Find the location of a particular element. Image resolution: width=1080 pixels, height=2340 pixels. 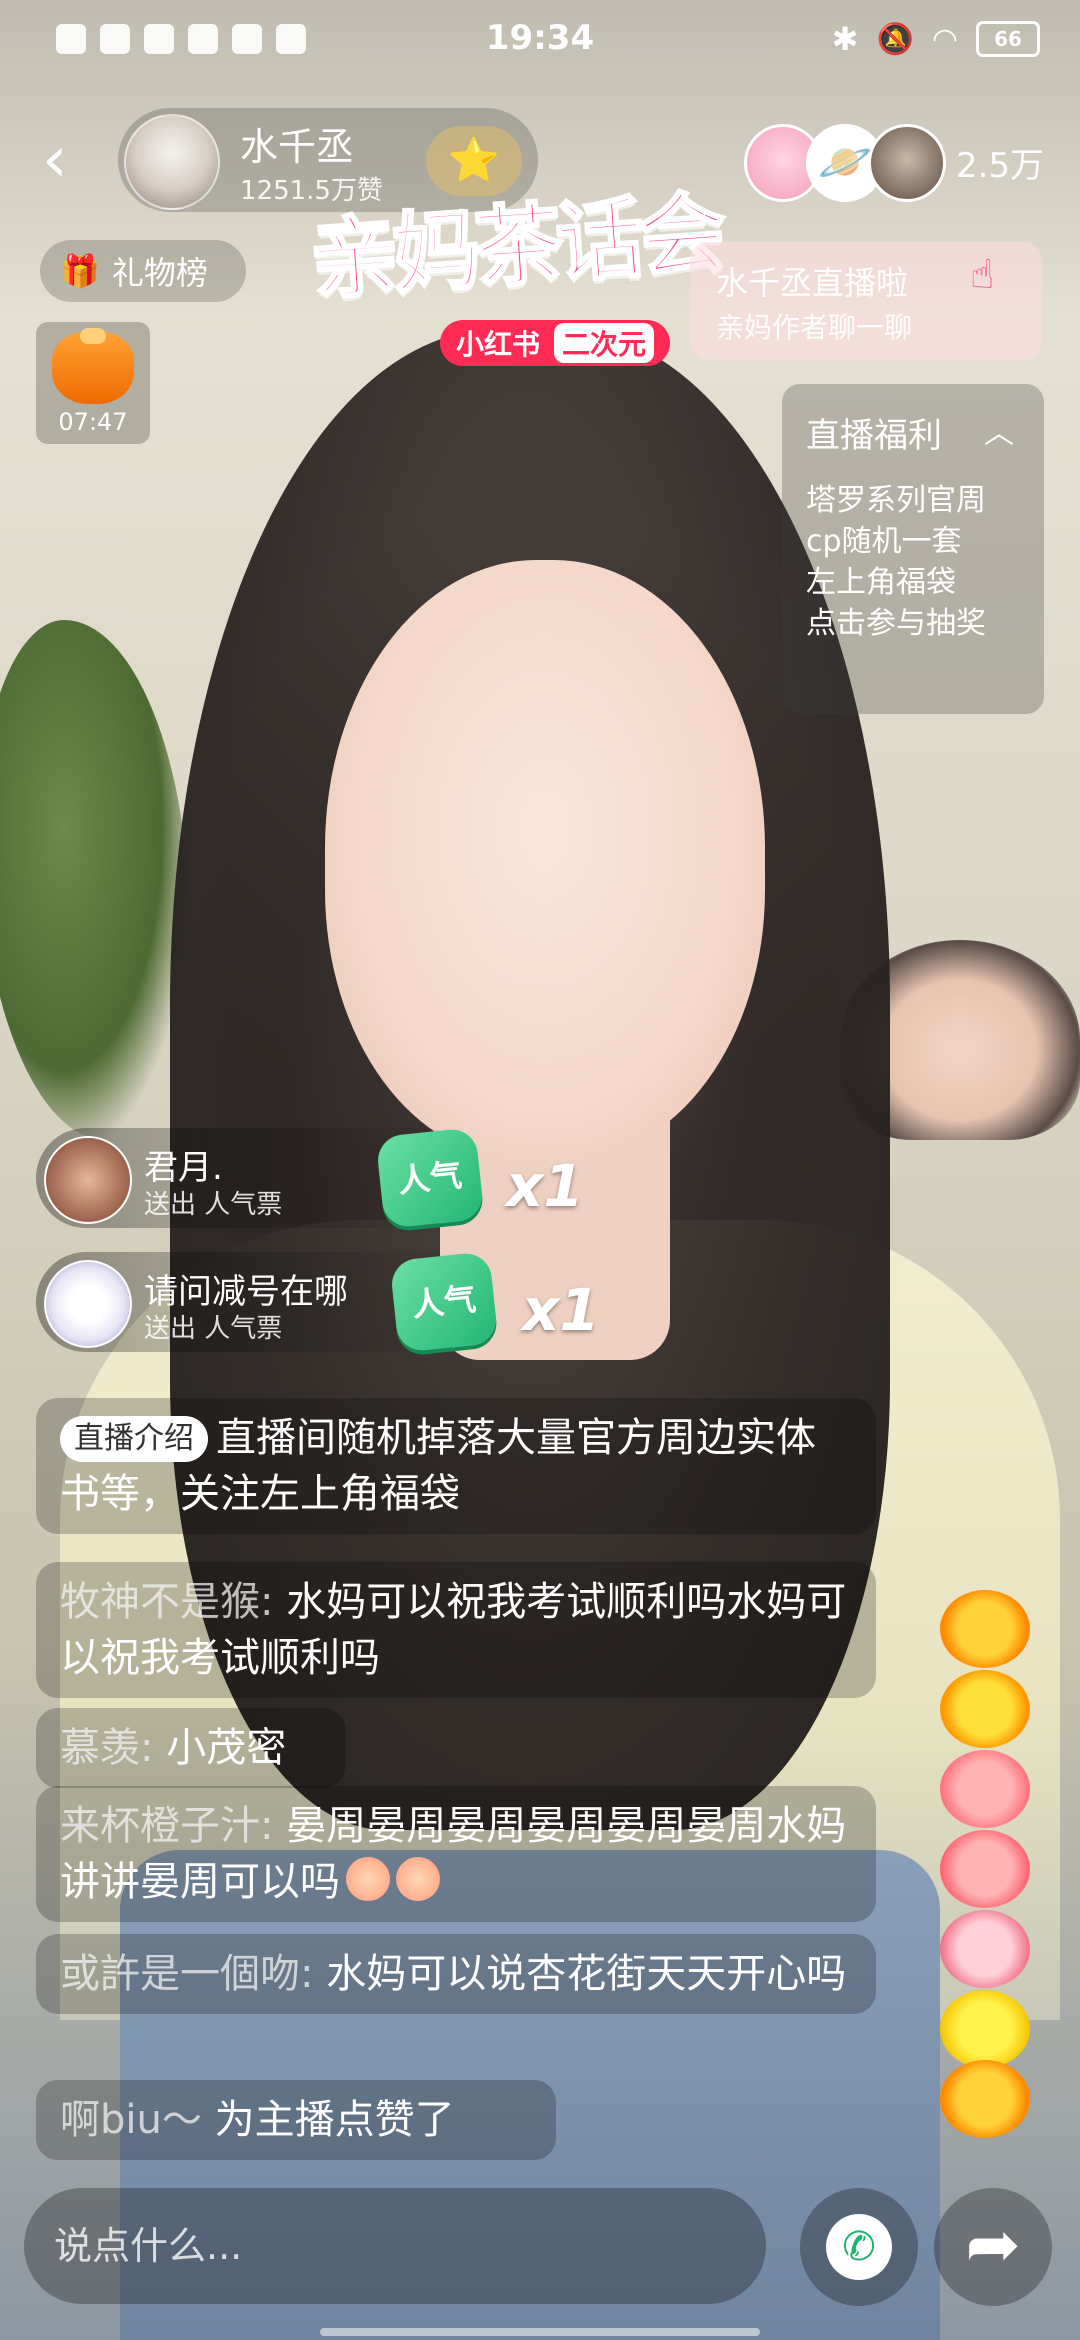

host-name: 水千丞 is located at coordinates (297, 147).